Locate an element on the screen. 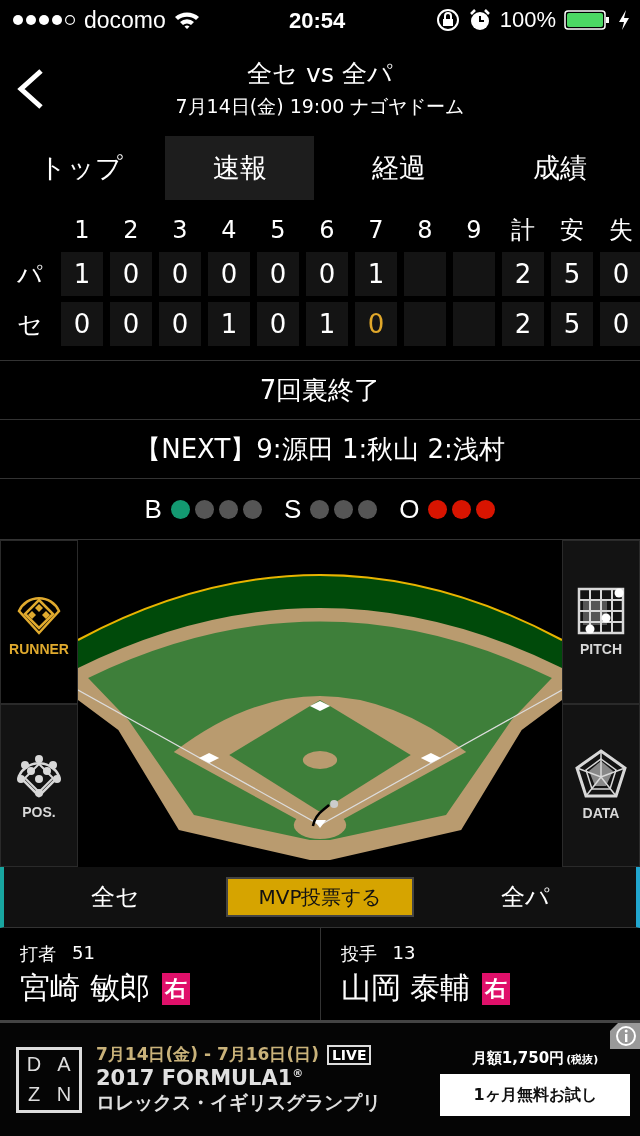 This screenshot has height=1136, width=640. team-label: セ is located at coordinates (30, 324).